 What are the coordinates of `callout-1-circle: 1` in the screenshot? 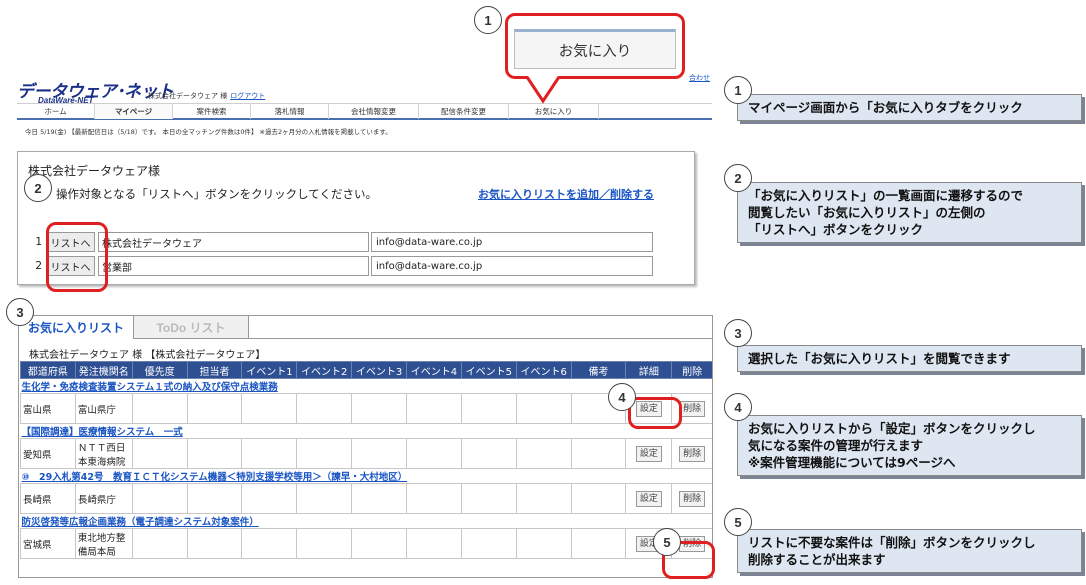 It's located at (738, 90).